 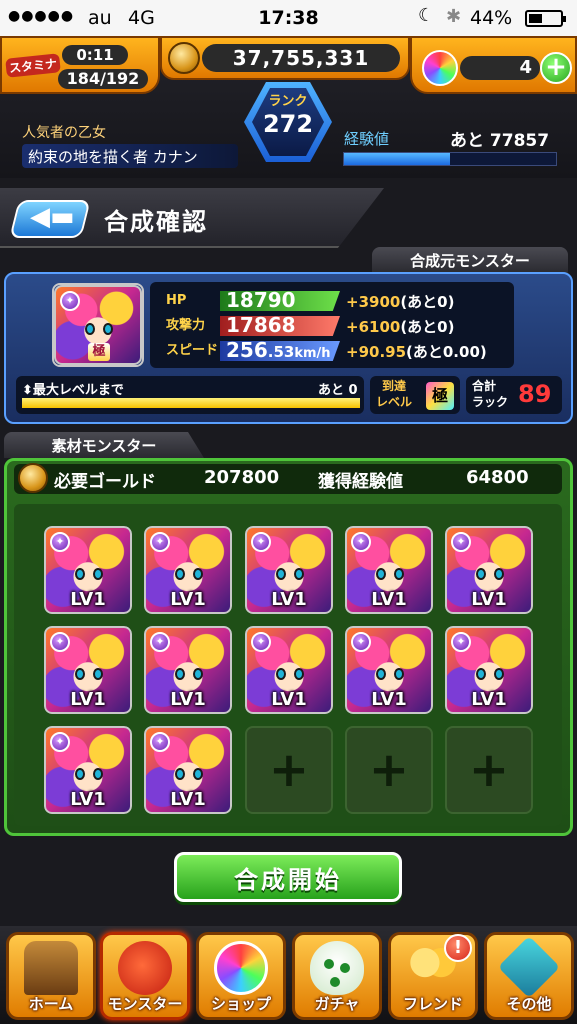 What do you see at coordinates (400, 327) in the screenshot?
I see `attack-bonus: +6100(あと0)` at bounding box center [400, 327].